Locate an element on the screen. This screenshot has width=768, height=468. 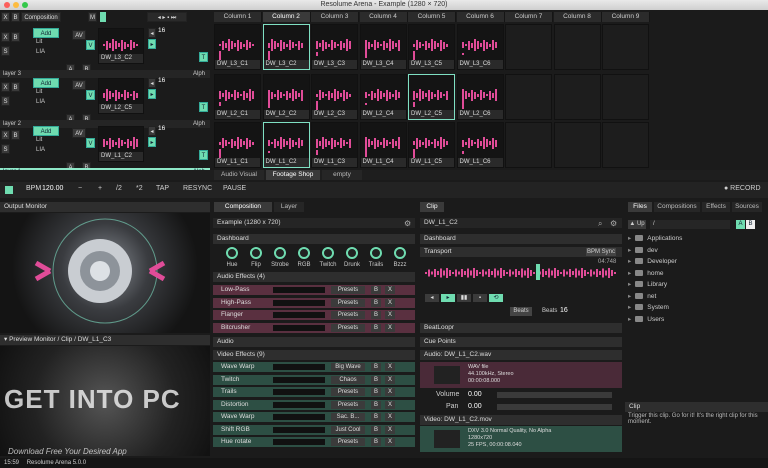
bpm-double-button: *2 is located at coordinates (139, 188).